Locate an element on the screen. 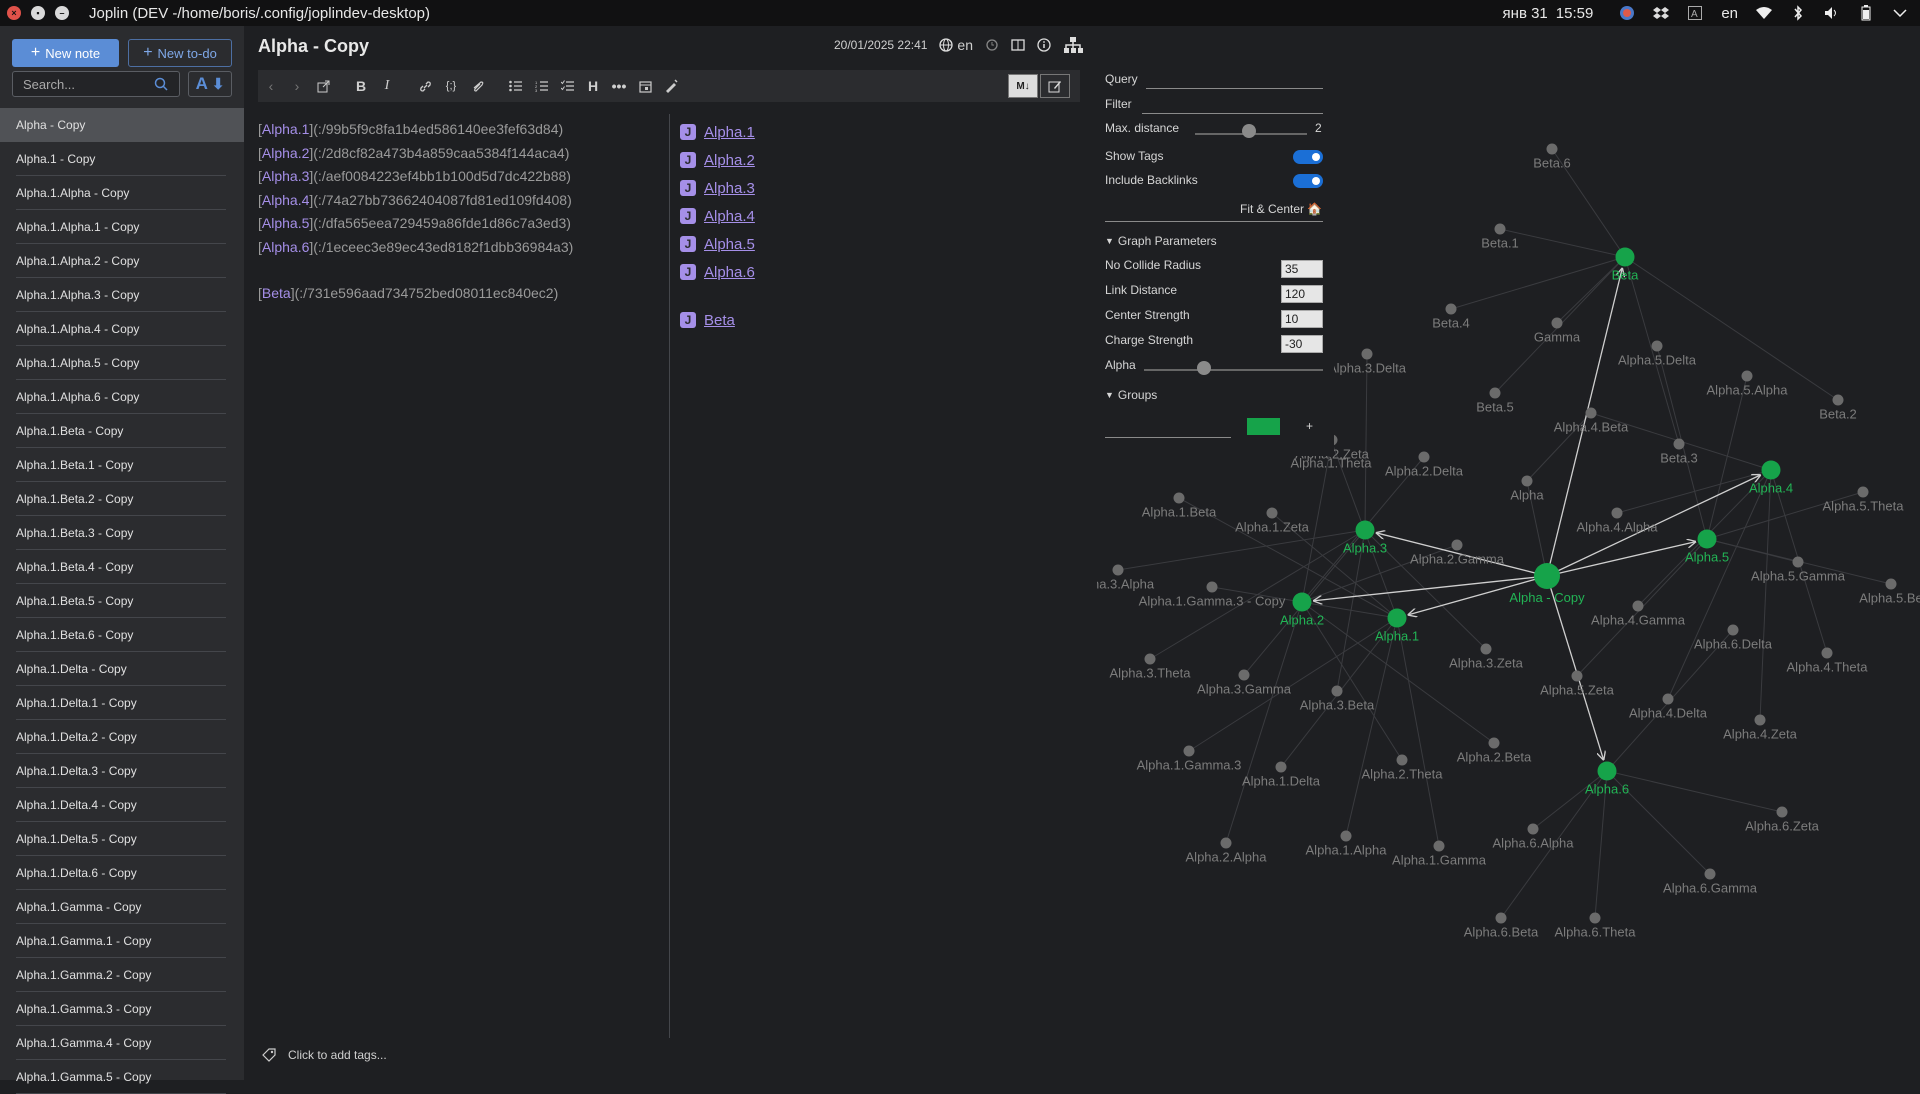 The image size is (1920, 1094). note-list-item: Alpha.1.Gamma.5 - Copy is located at coordinates (122, 1077).